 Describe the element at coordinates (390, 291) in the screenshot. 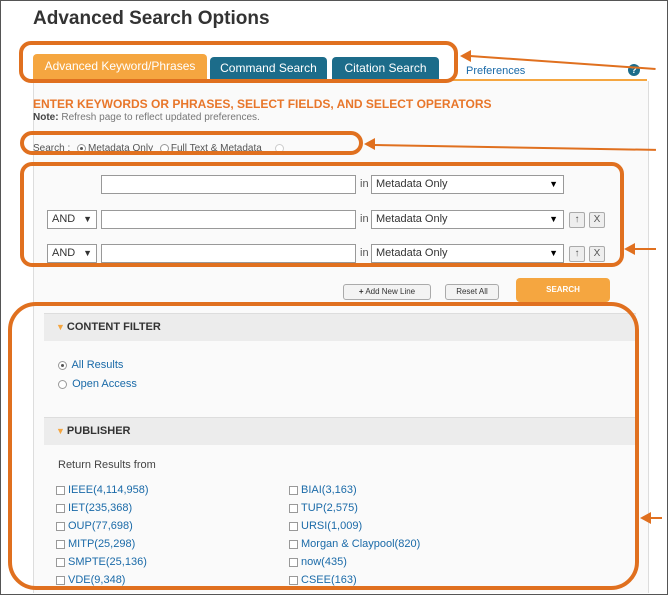

I see `add-new-line-label: Add New Line` at that location.